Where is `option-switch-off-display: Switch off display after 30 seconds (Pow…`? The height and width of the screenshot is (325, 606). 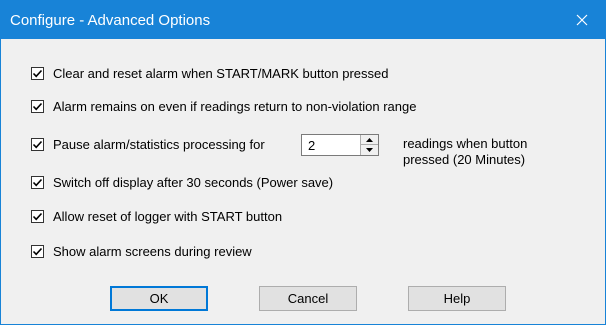
option-switch-off-display: Switch off display after 30 seconds (Pow… is located at coordinates (182, 182).